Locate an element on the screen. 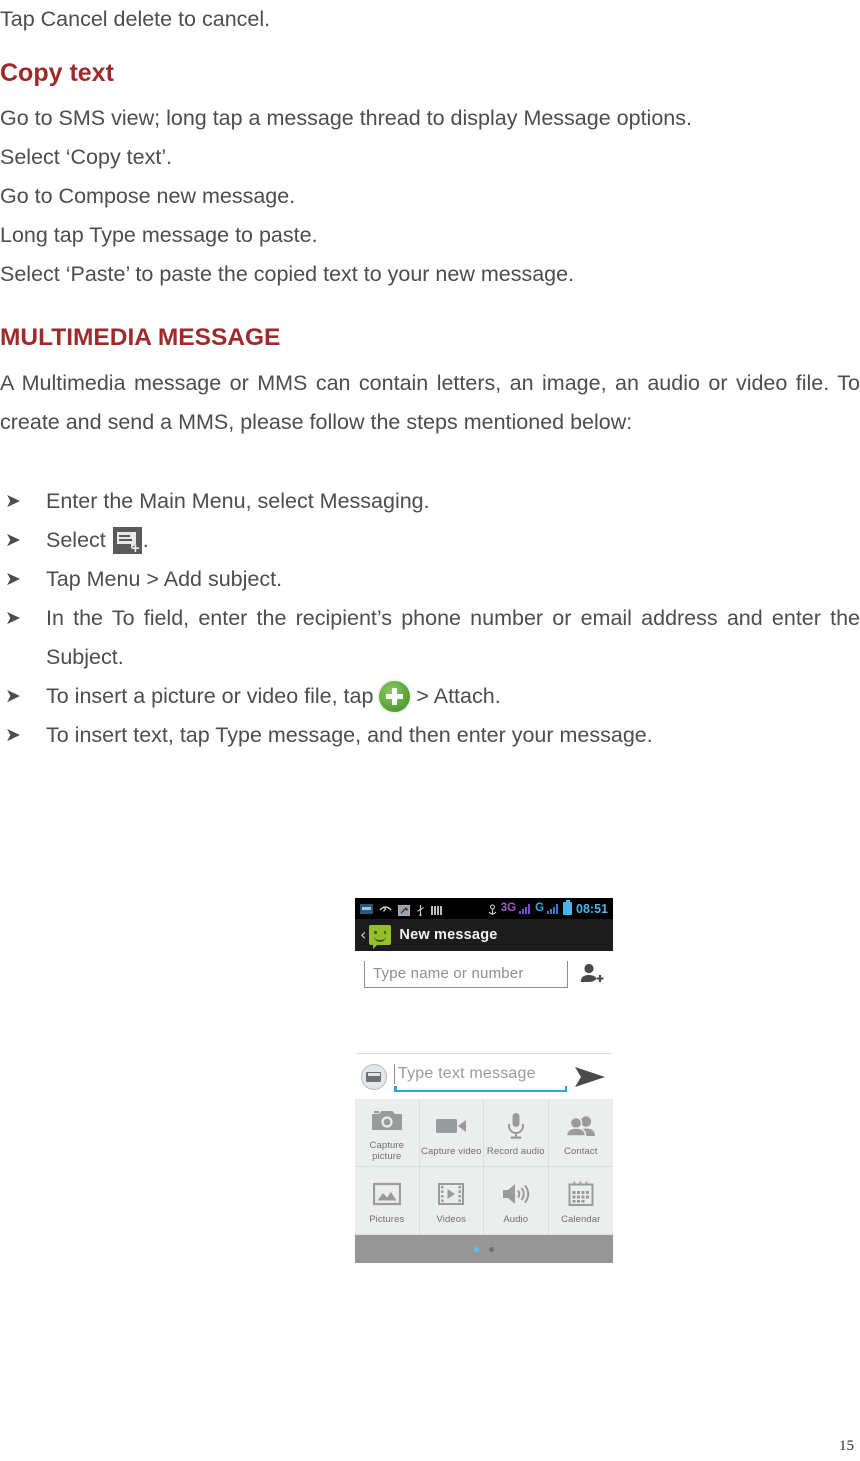  status-bar-right-icons: 3G G 08:51 is located at coordinates (547, 908).